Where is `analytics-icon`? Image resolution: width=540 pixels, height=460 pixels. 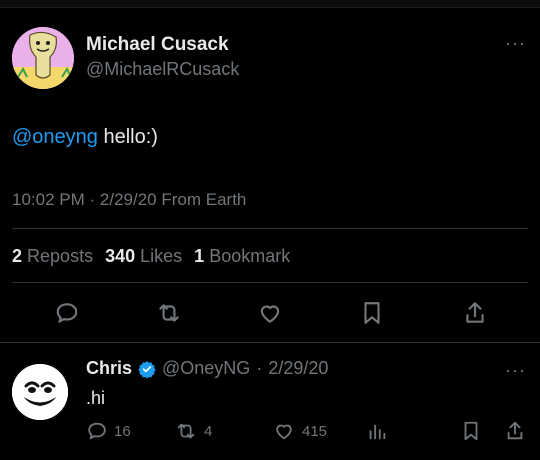
analytics-icon is located at coordinates (377, 432).